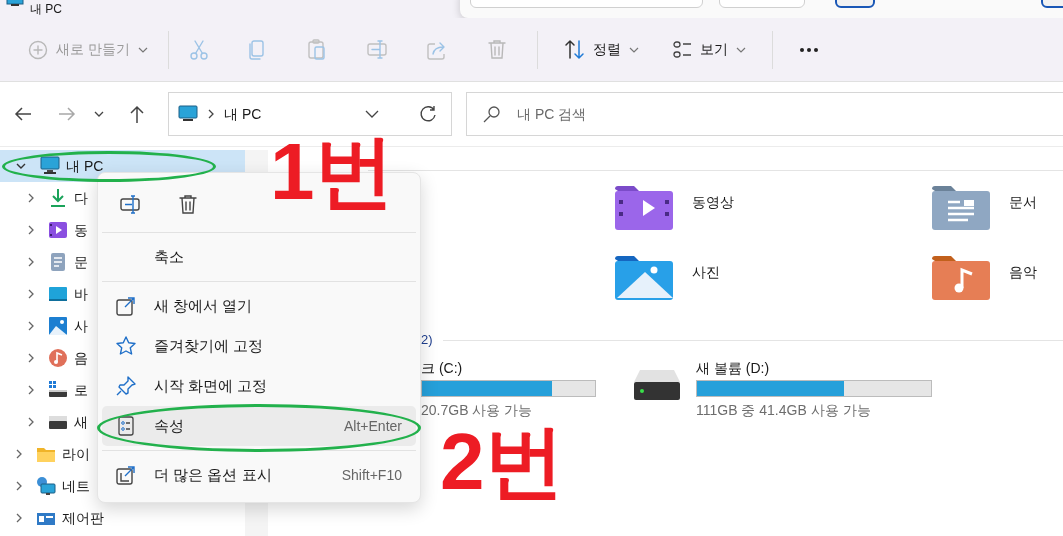 The image size is (1063, 536). Describe the element at coordinates (477, 410) in the screenshot. I see `free-space-text: 20.7GB 사용 가능` at that location.